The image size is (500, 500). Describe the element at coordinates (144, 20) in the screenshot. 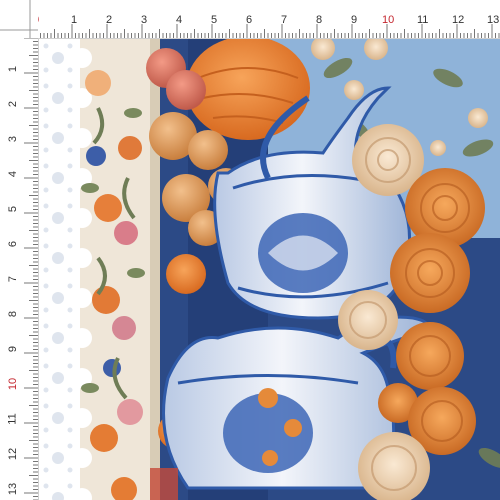

I see `ruler-top-label-3: 3` at that location.